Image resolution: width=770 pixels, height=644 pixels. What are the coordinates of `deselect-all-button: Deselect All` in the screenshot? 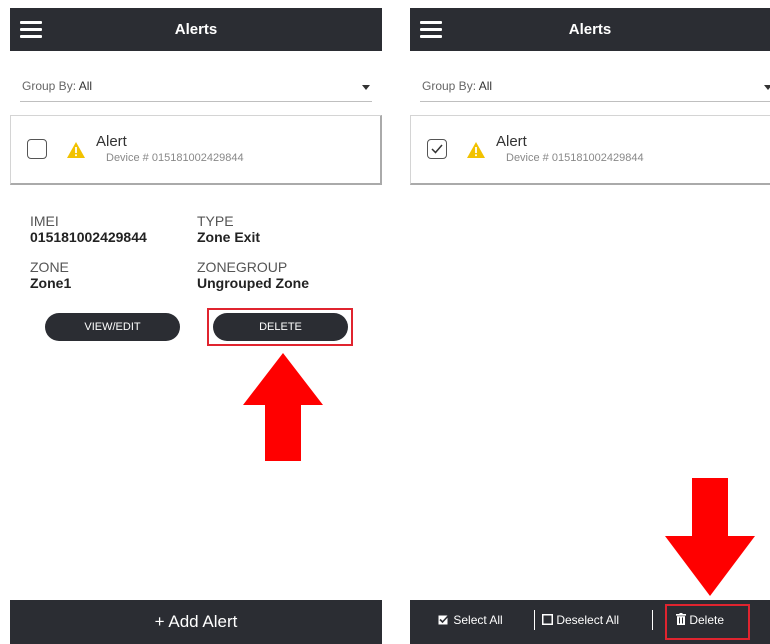 It's located at (580, 620).